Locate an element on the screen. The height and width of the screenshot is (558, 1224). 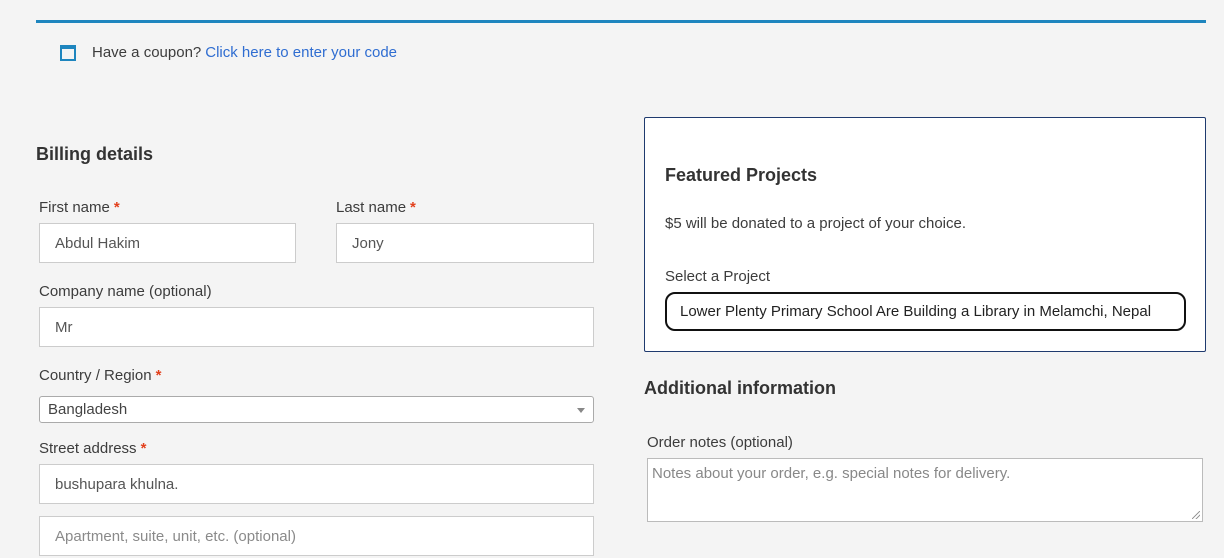
first-name-field: Abdul Hakim is located at coordinates (167, 243).